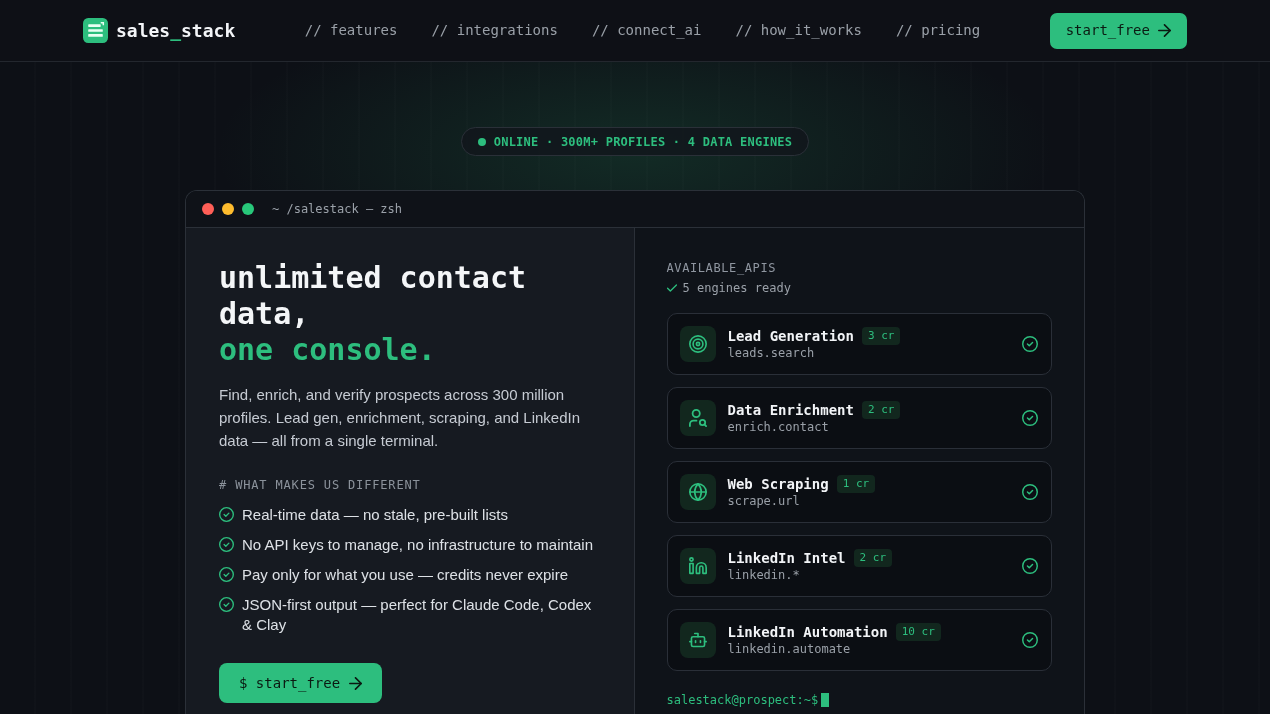 This screenshot has height=714, width=1270. I want to click on section-label: # WHAT MAKES US DIFFERENT, so click(320, 485).